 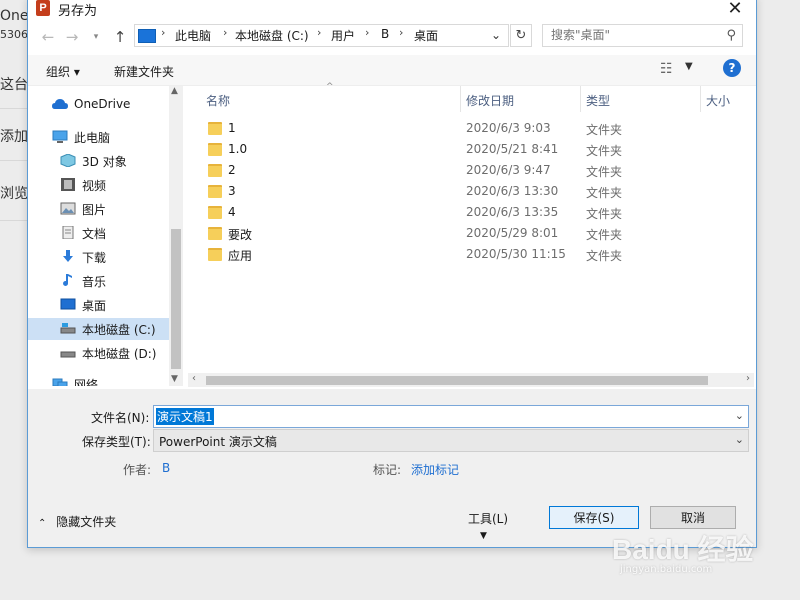 I want to click on search-box: ⚲, so click(x=642, y=35).